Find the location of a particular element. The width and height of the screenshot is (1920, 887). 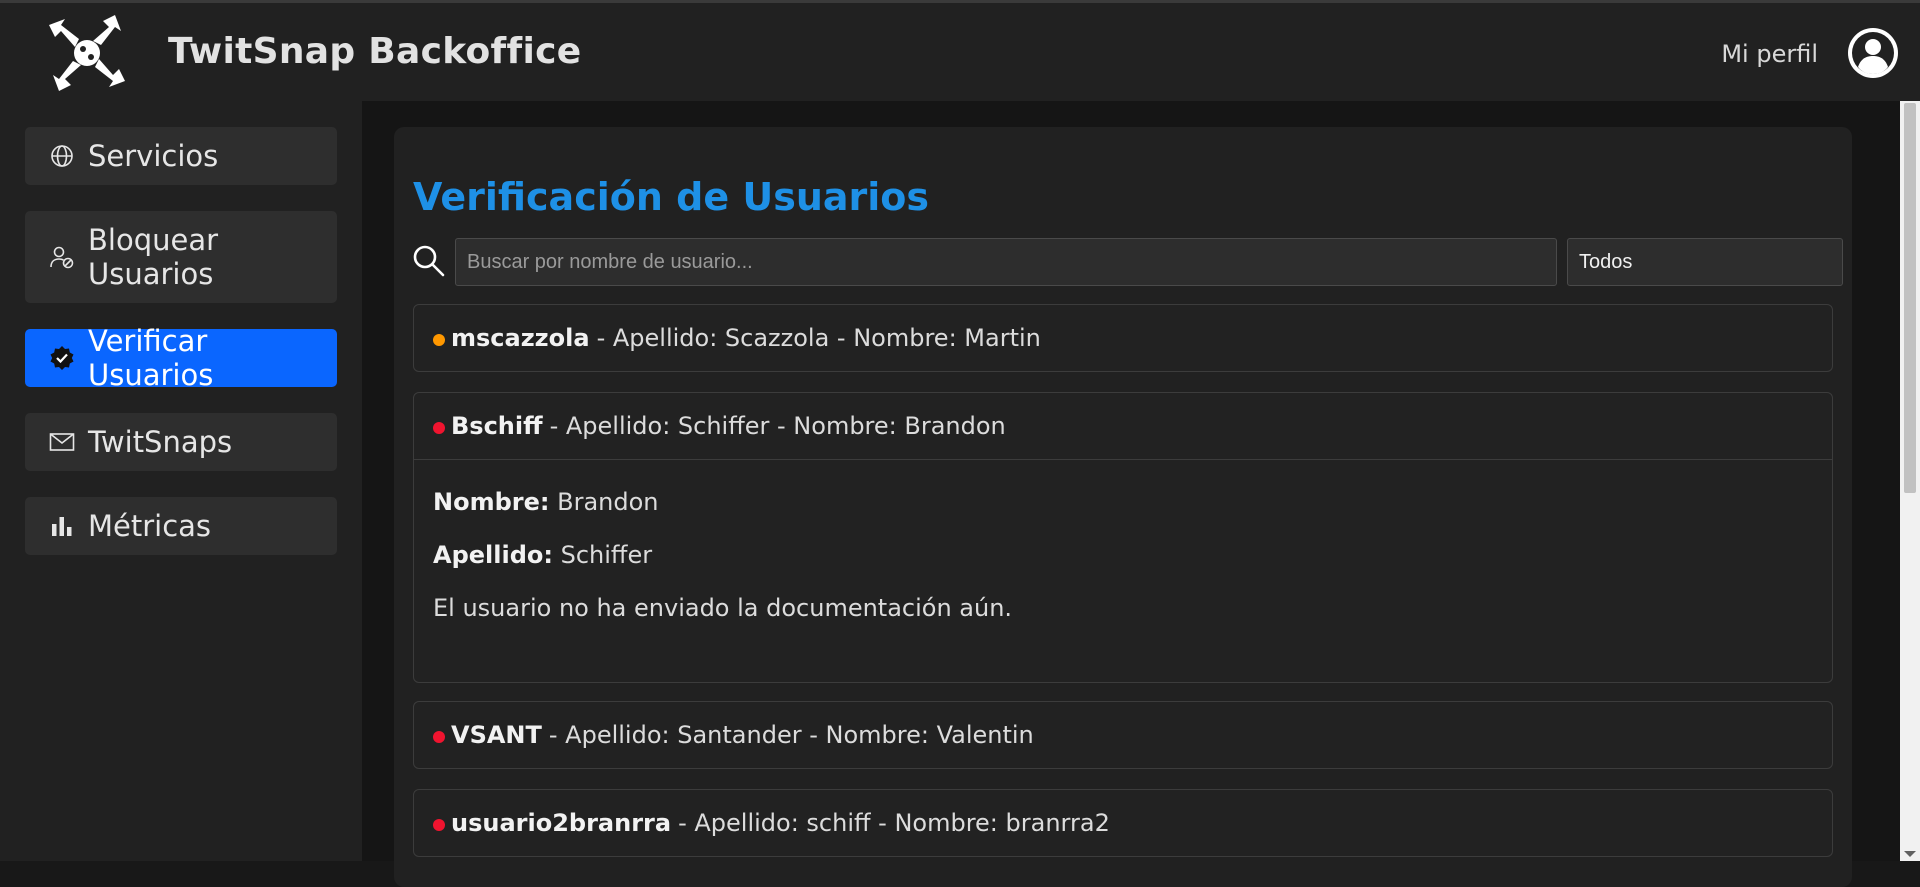

page-scrollbar is located at coordinates (1910, 481).